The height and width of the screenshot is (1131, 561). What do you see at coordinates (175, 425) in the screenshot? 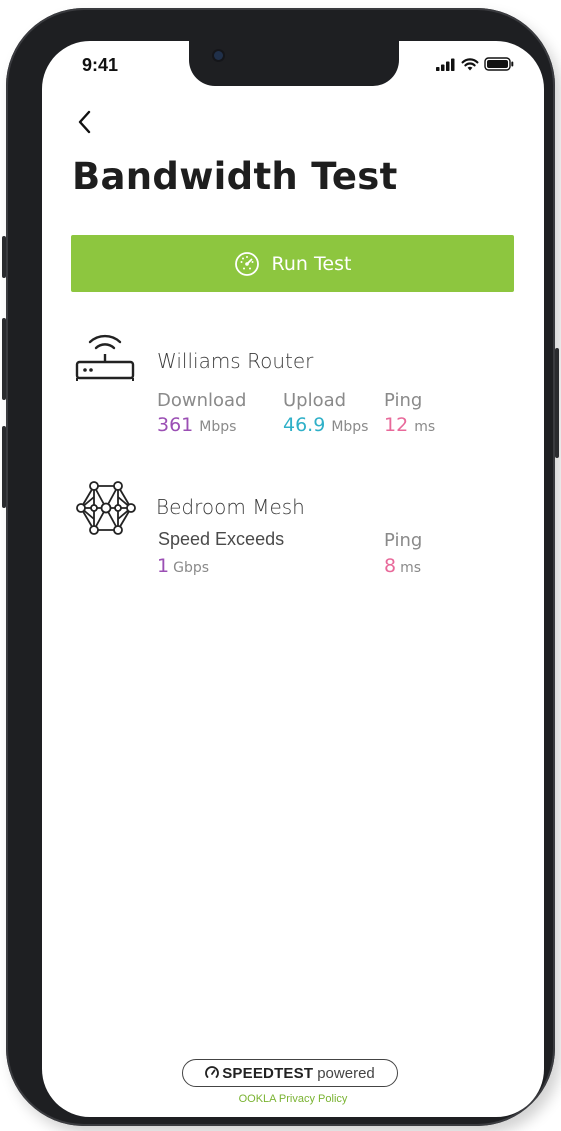
I see `download-number: 361` at bounding box center [175, 425].